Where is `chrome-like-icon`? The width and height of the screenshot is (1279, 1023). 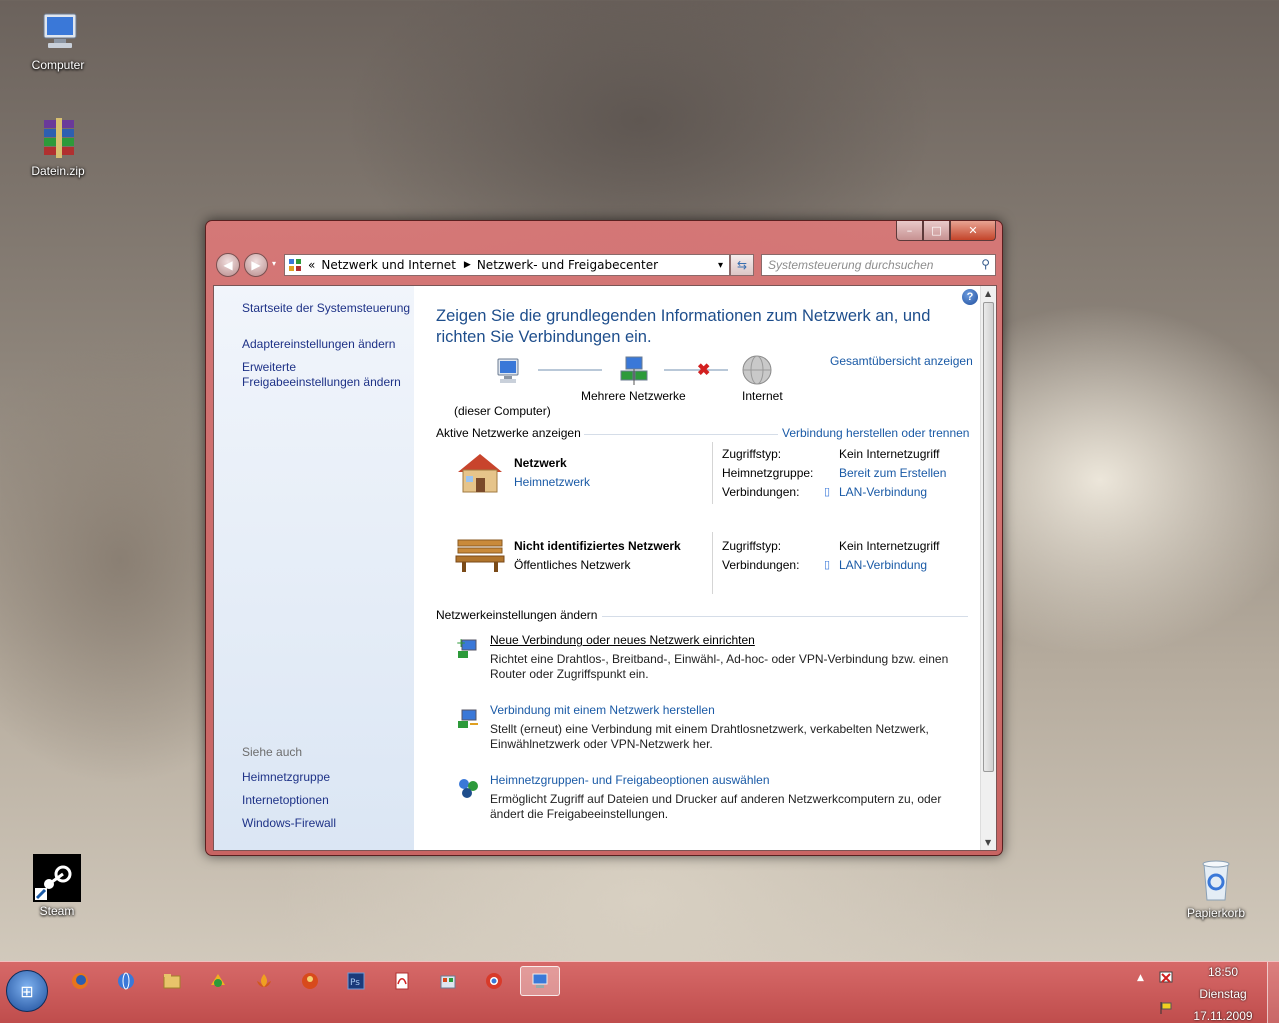 chrome-like-icon is located at coordinates (494, 981).